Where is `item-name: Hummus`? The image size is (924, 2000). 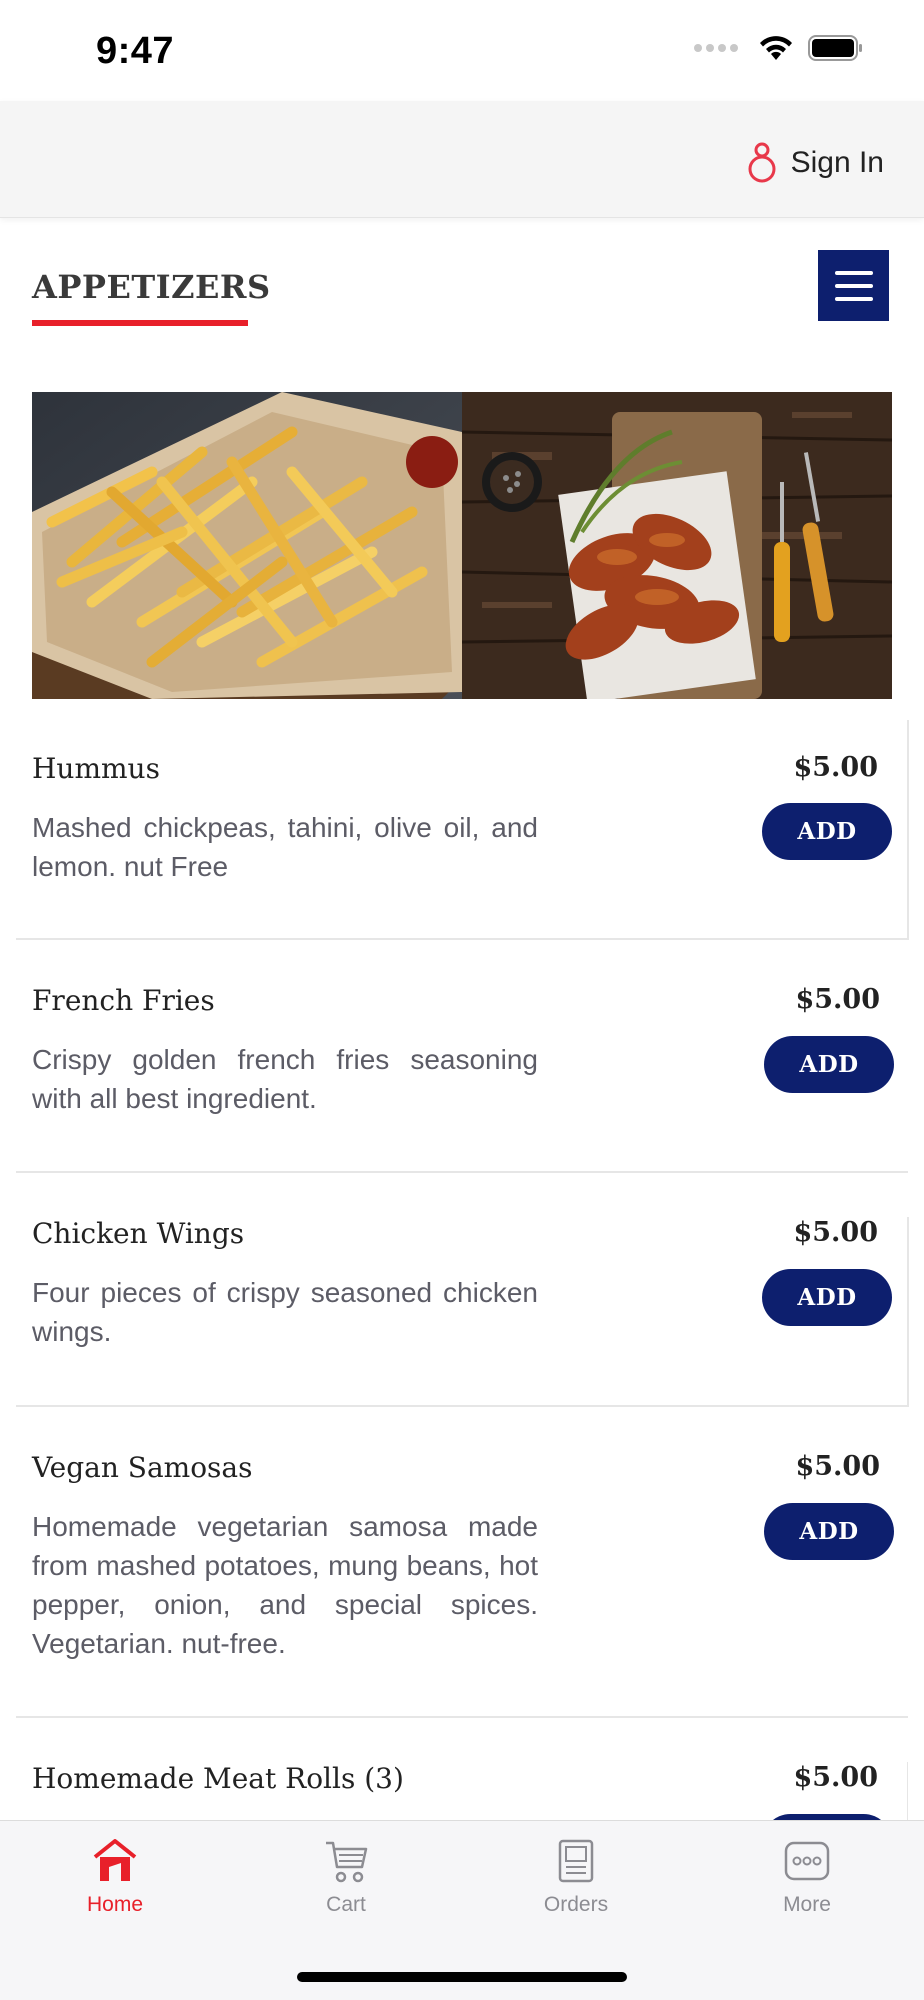
item-name: Hummus is located at coordinates (96, 768).